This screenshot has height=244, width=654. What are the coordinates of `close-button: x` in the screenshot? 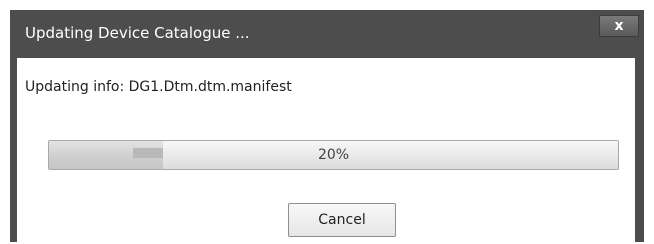 It's located at (619, 26).